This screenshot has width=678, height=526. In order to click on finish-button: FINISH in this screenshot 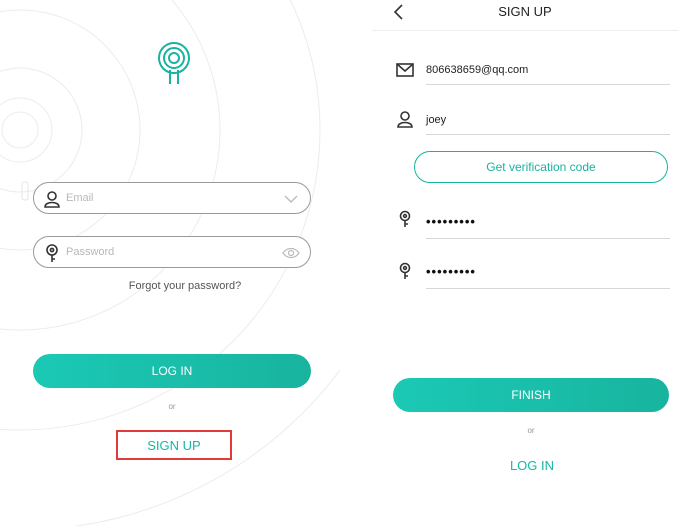, I will do `click(531, 395)`.